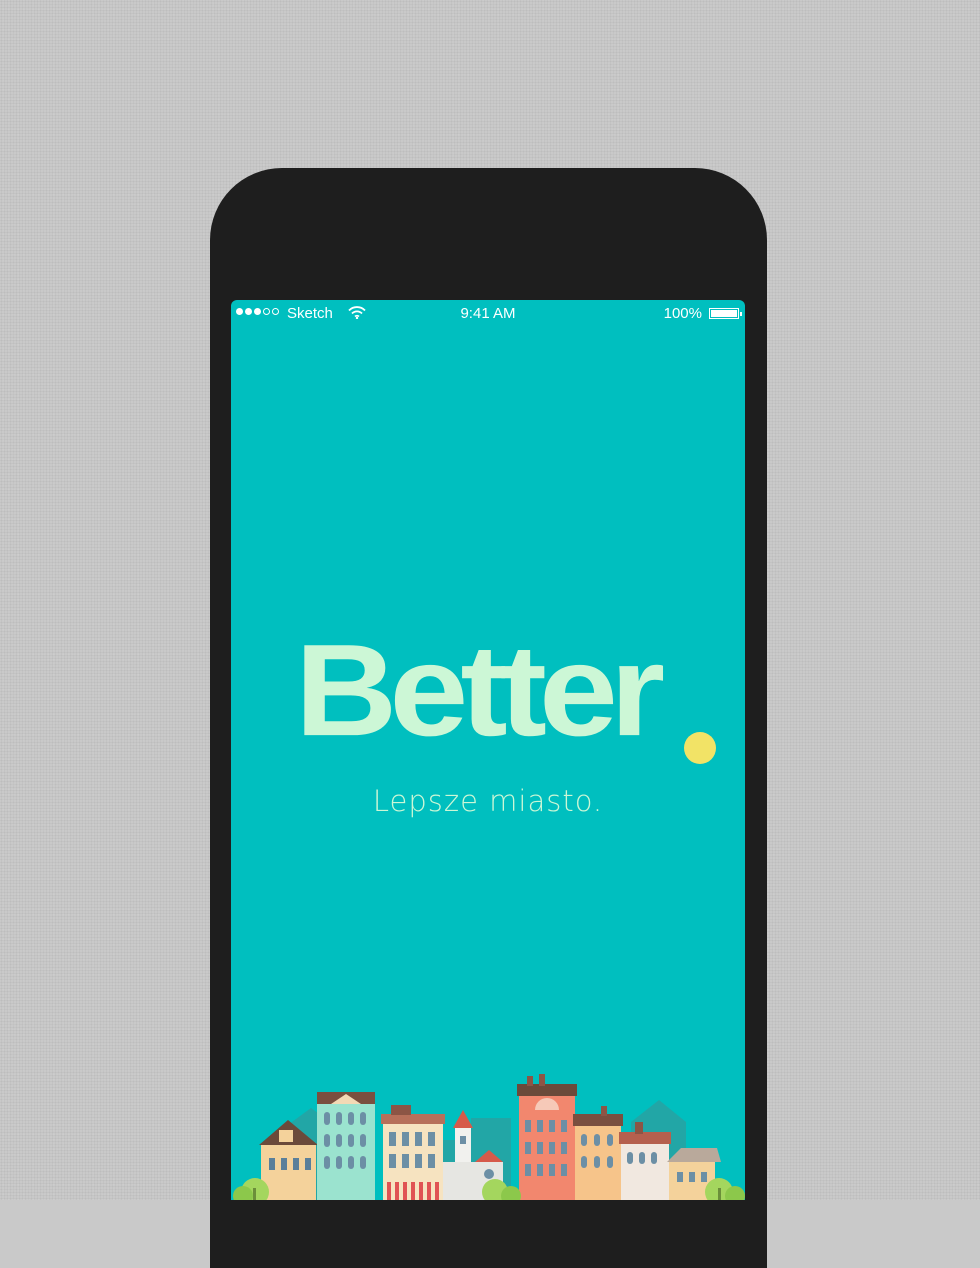 Image resolution: width=980 pixels, height=1268 pixels. Describe the element at coordinates (725, 313) in the screenshot. I see `battery-icon` at that location.